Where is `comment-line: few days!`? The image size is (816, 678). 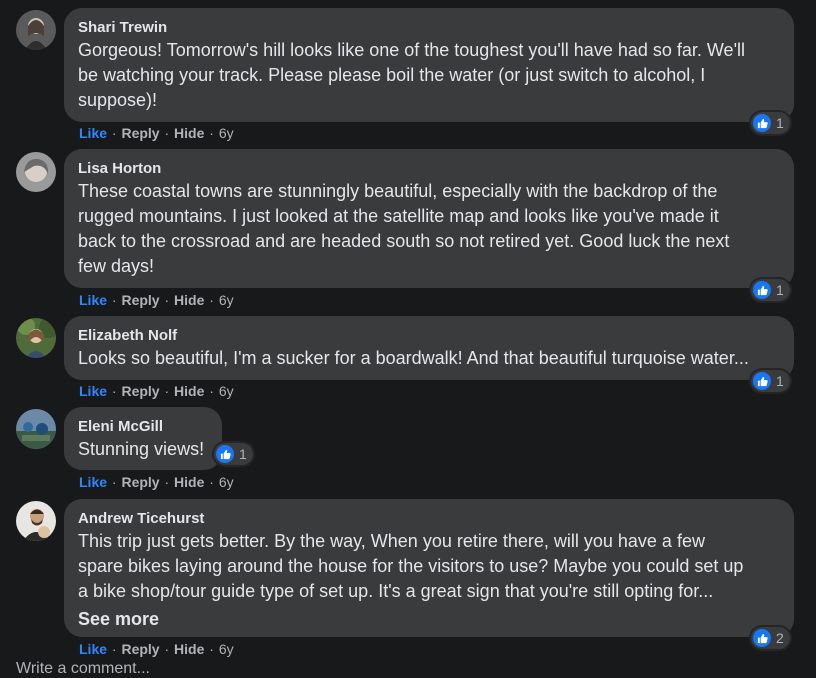 comment-line: few days! is located at coordinates (116, 266).